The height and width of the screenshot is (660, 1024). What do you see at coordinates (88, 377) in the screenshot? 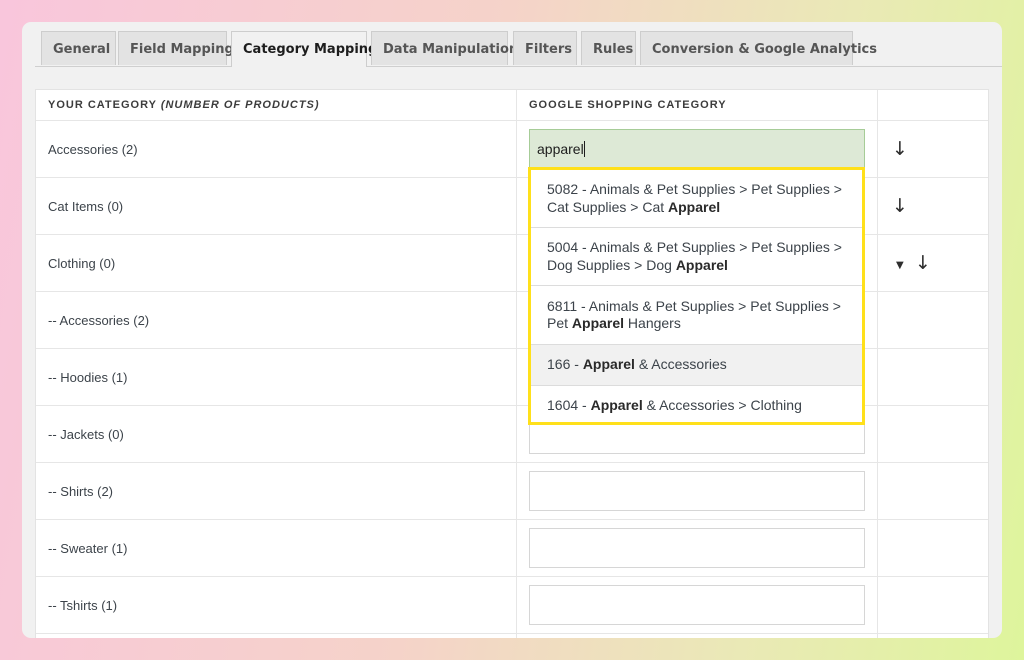
I see `category-label: -- Hoodies (1)` at bounding box center [88, 377].